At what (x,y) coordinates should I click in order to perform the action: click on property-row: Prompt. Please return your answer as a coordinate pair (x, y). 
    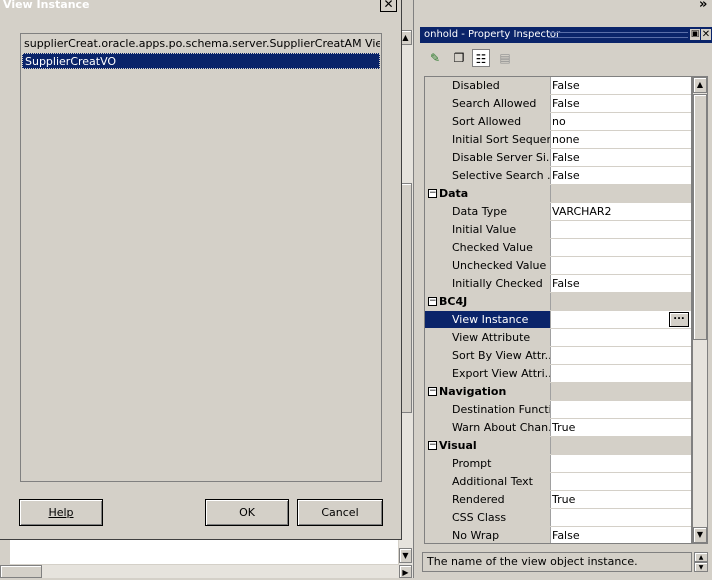
    Looking at the image, I should click on (558, 464).